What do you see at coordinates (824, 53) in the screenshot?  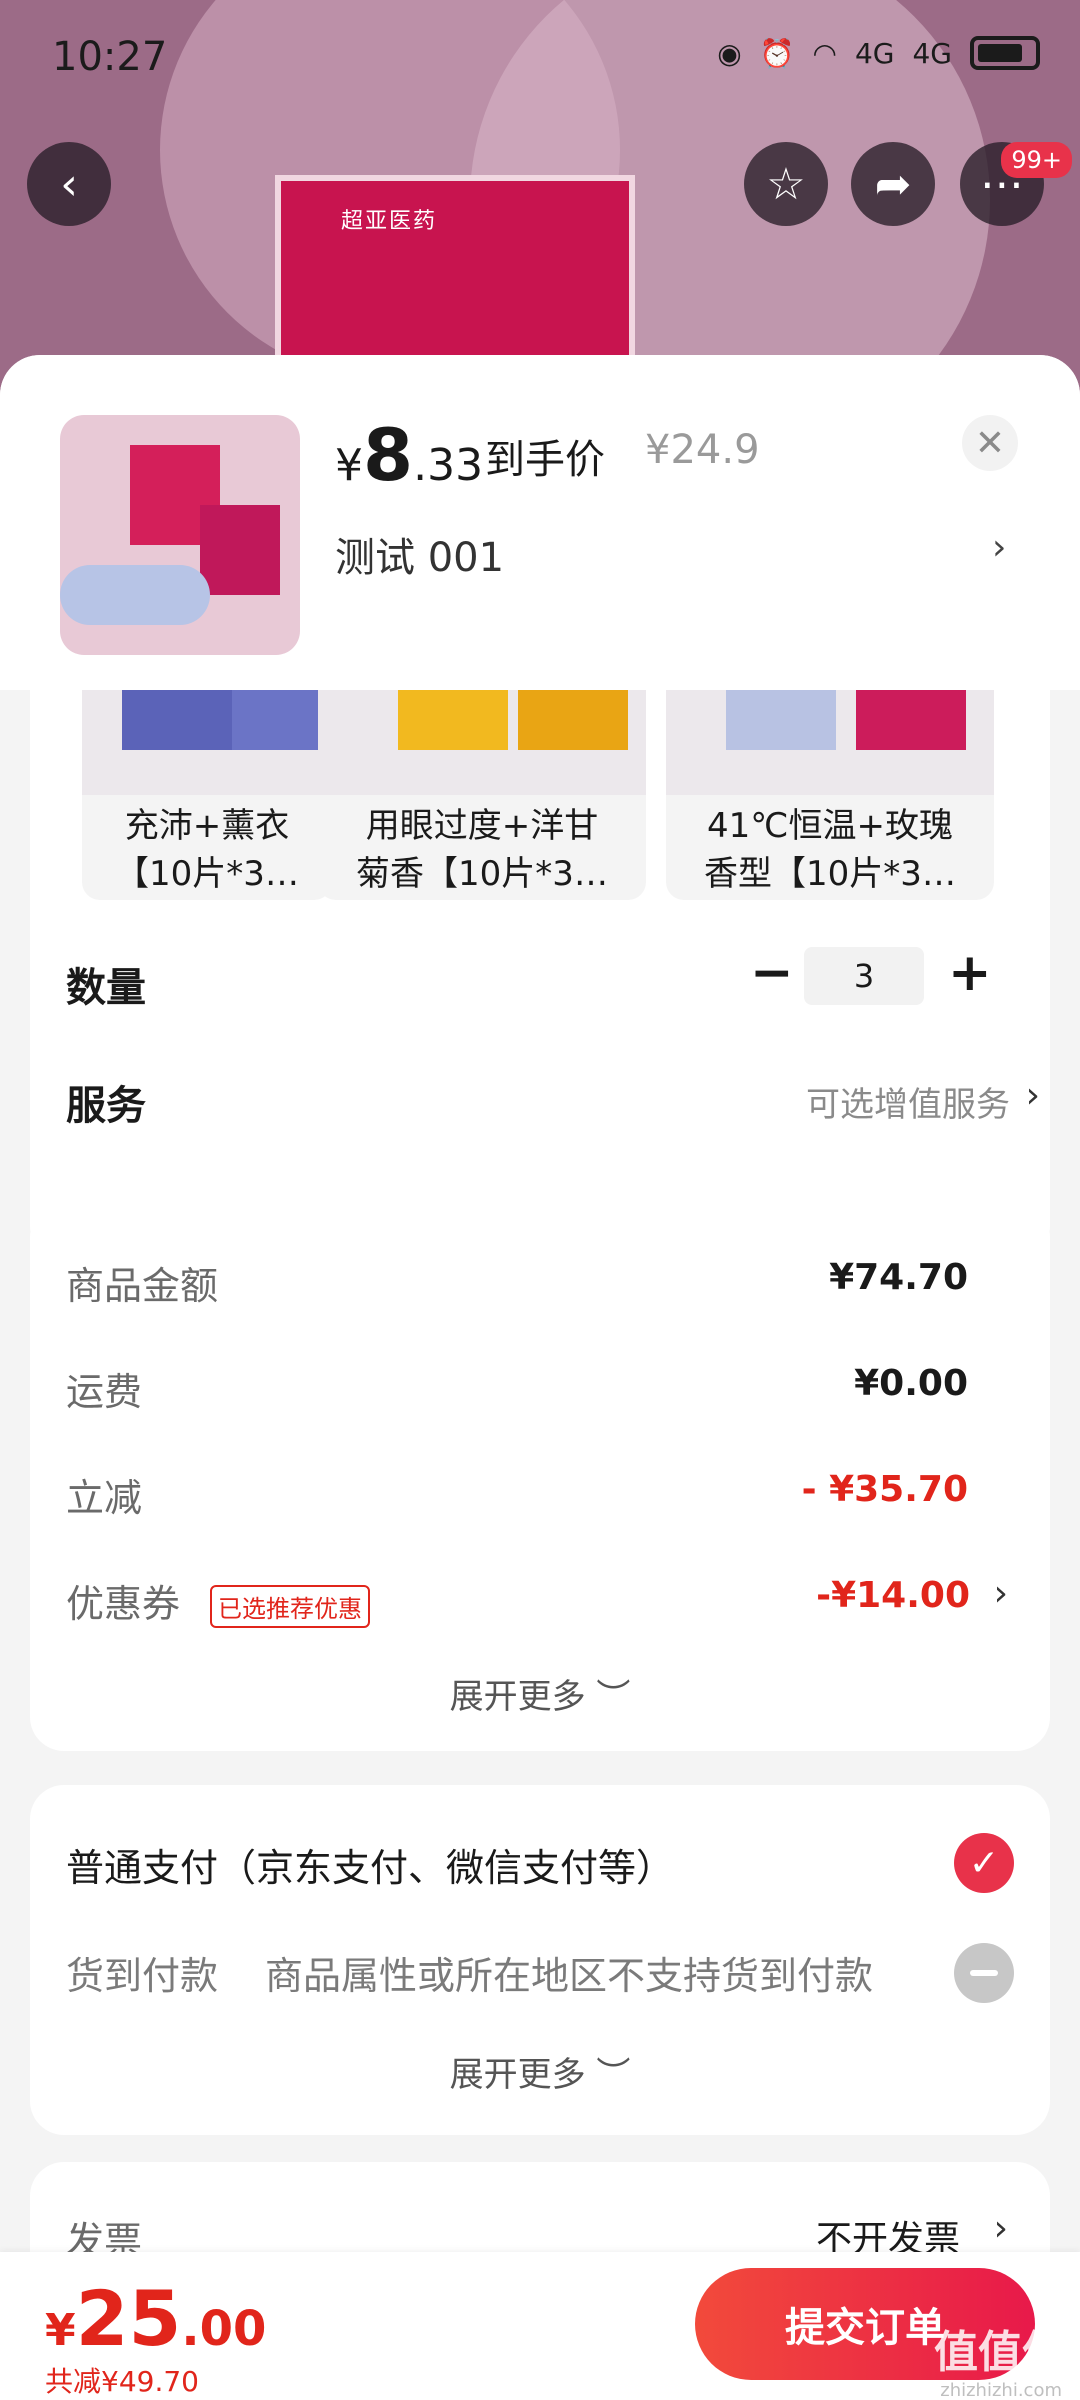 I see `wifi-icon: ◠` at bounding box center [824, 53].